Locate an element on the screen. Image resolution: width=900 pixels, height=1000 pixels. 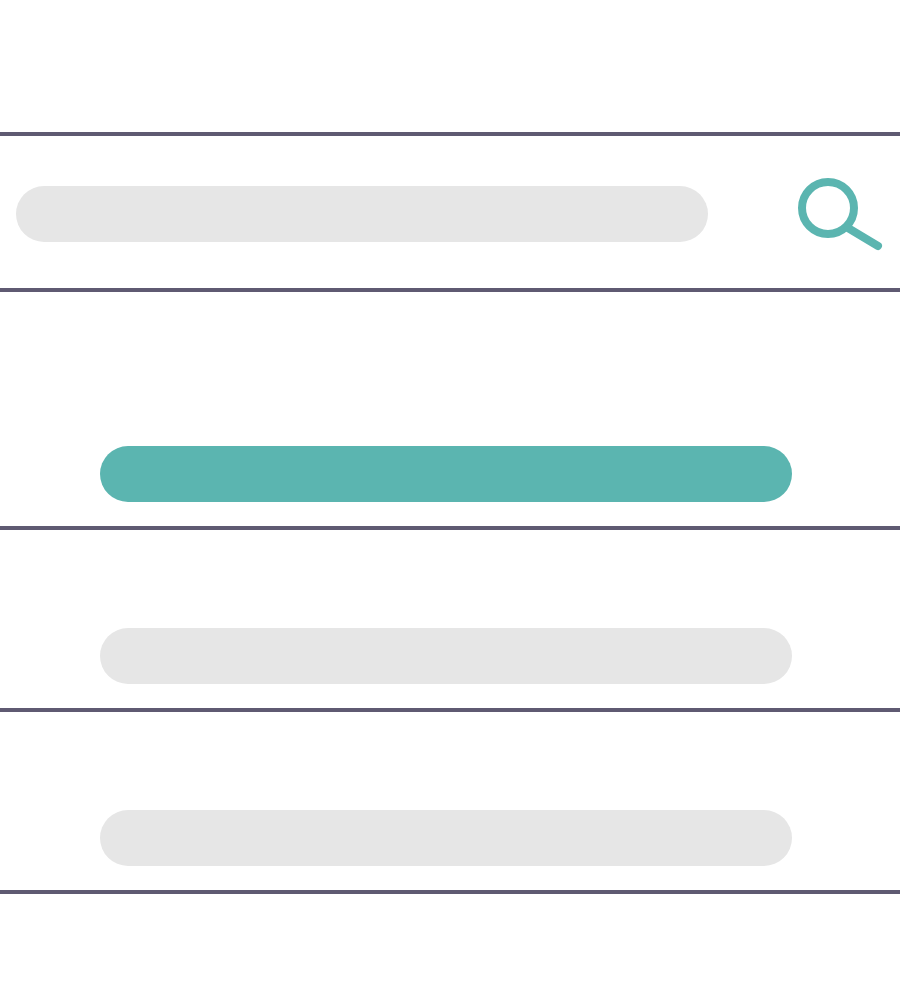
search-icon is located at coordinates (840, 214).